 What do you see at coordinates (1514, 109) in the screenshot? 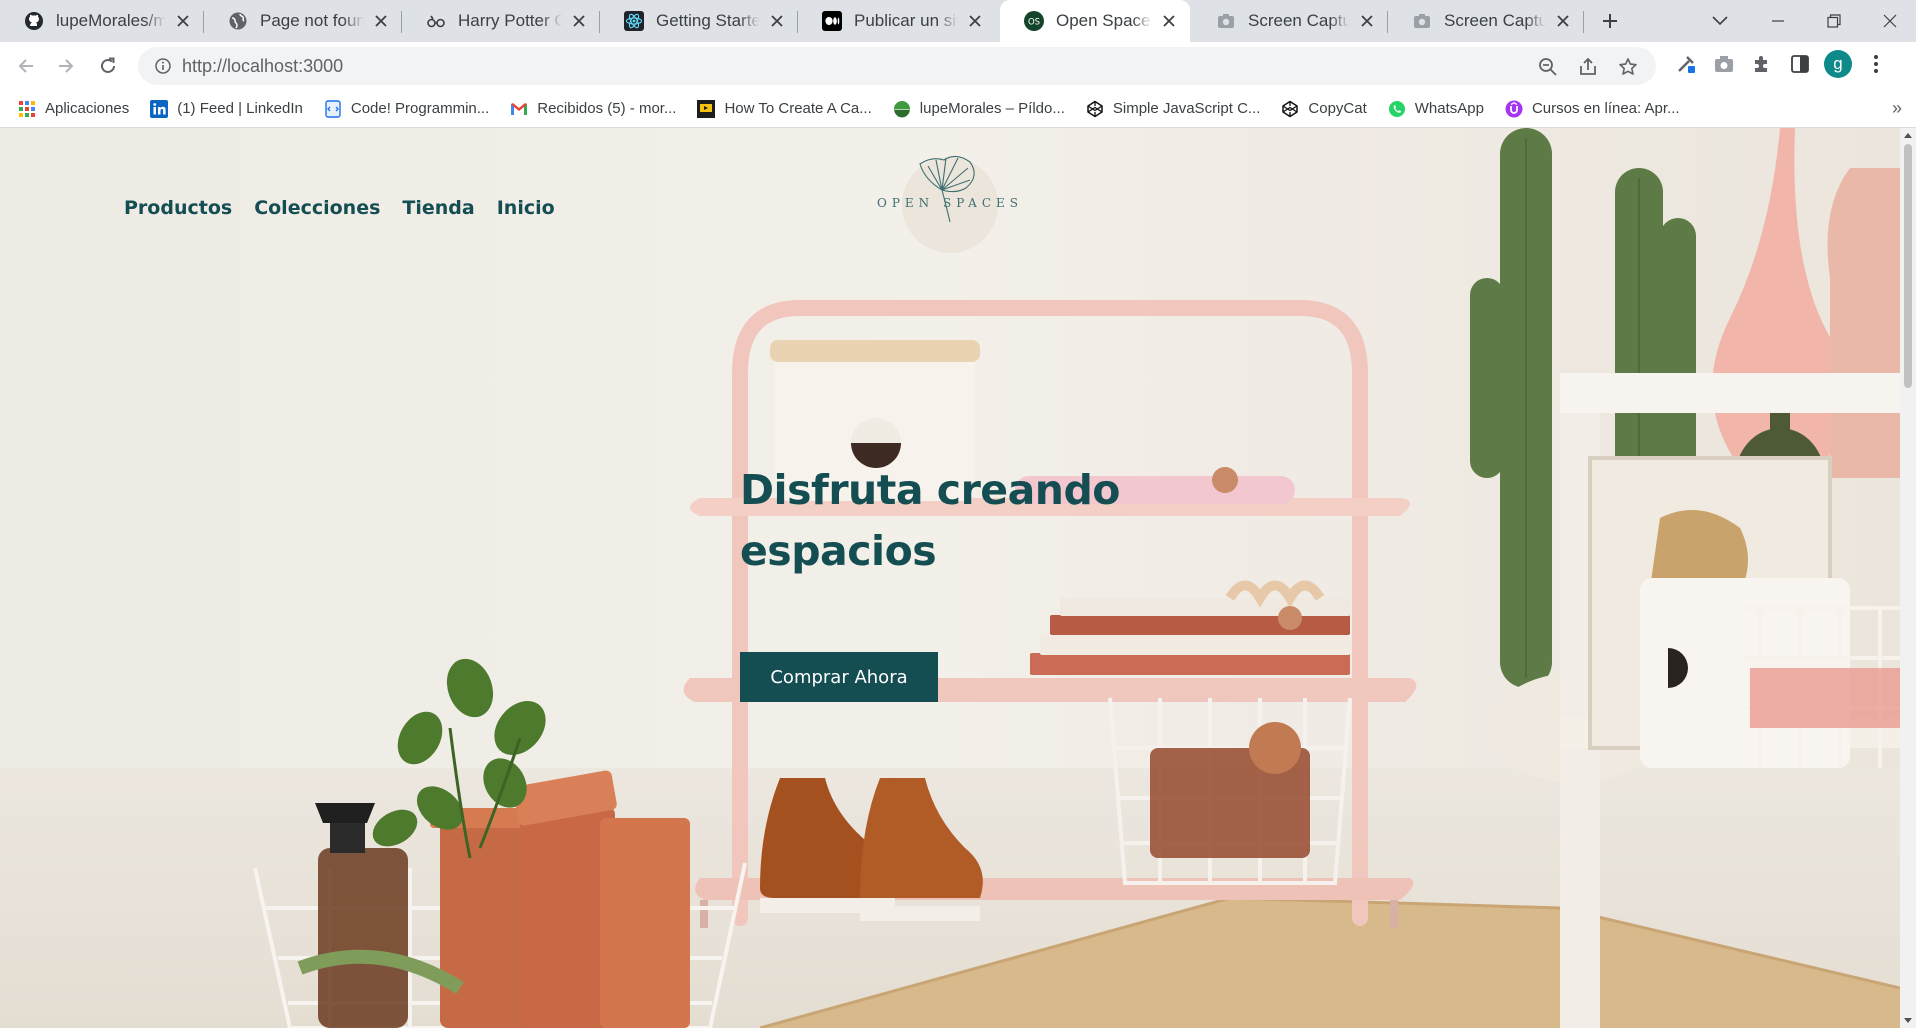
I see `udemy-icon` at bounding box center [1514, 109].